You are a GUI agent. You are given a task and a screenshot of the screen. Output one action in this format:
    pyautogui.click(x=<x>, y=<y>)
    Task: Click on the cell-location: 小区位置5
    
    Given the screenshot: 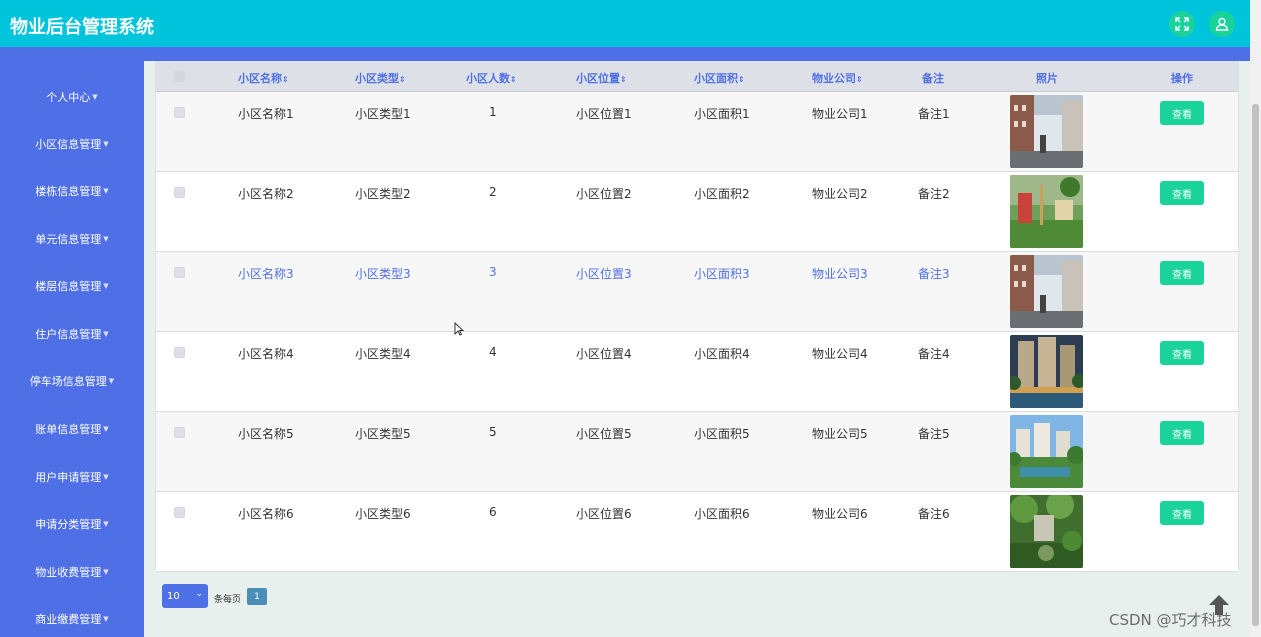 What is the action you would take?
    pyautogui.click(x=604, y=434)
    